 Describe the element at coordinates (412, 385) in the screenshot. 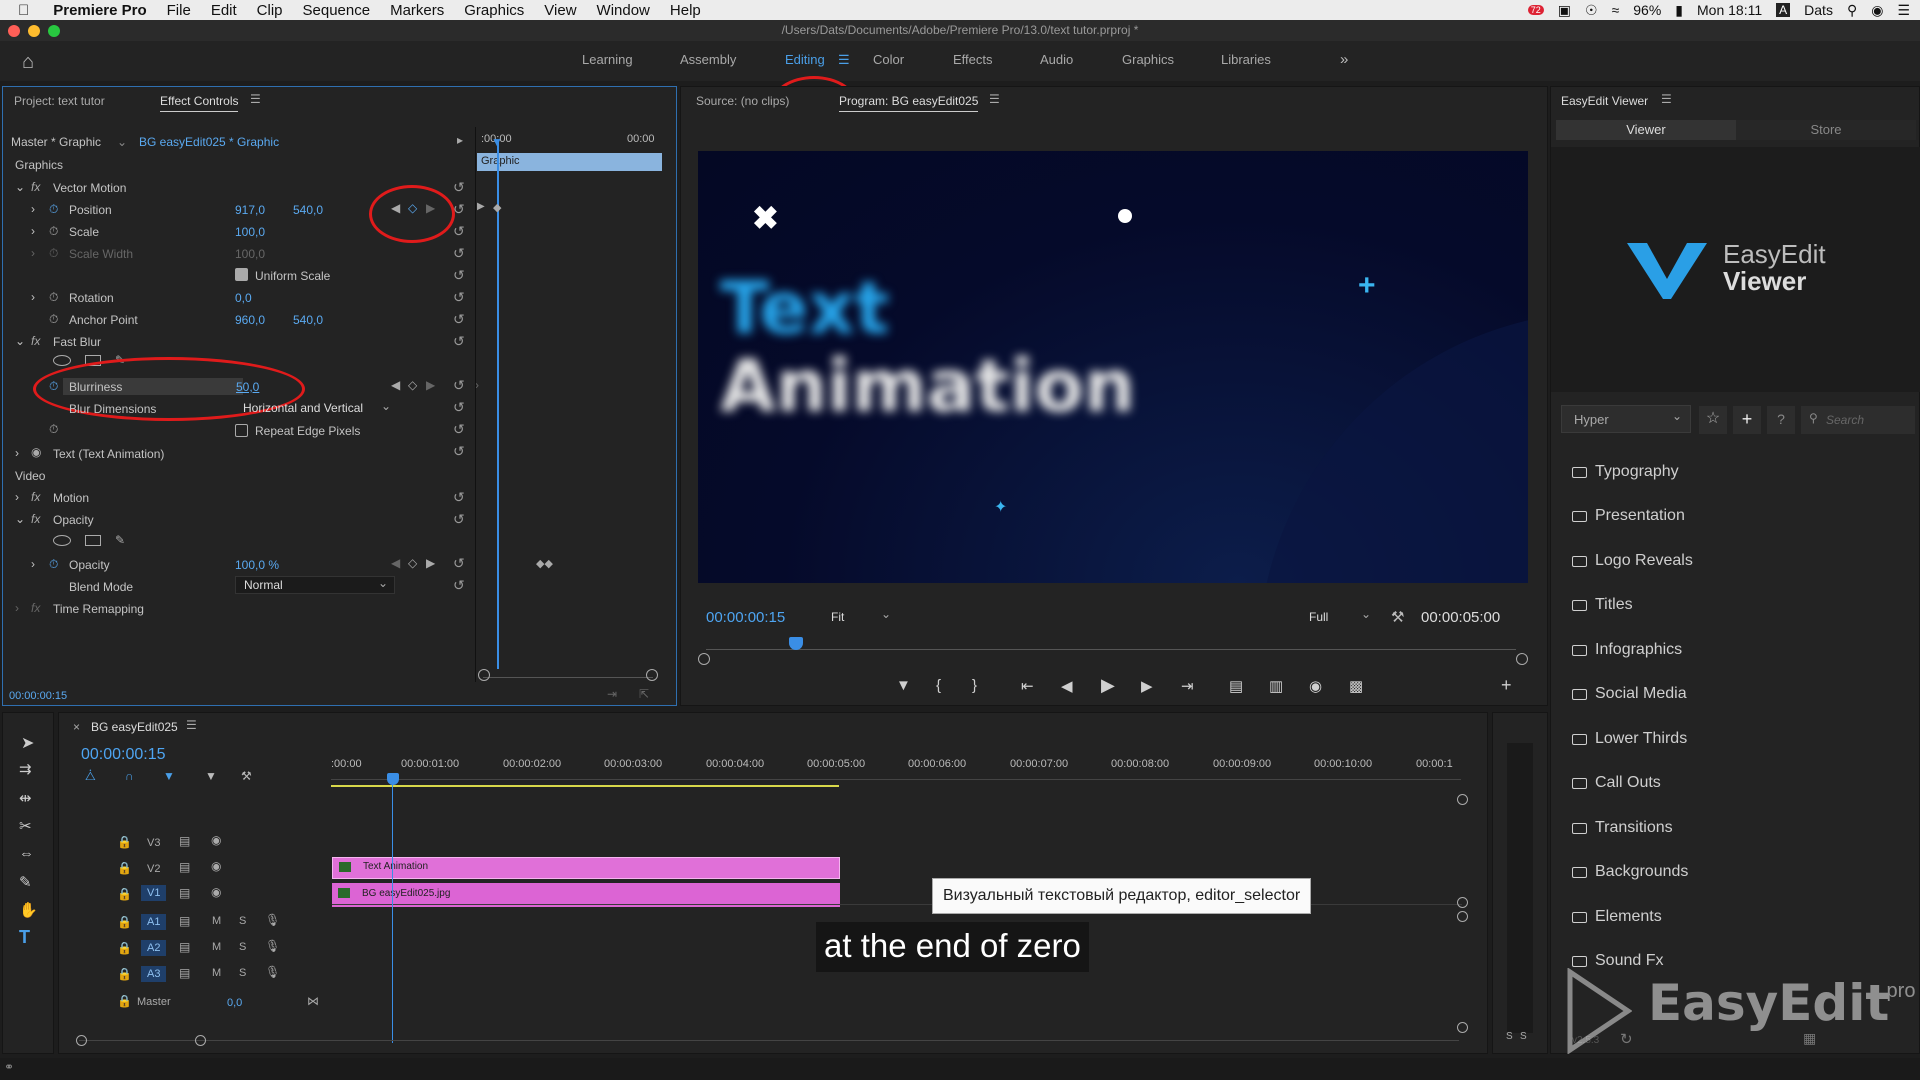

I see `add-keyframe-icon: ◇` at that location.